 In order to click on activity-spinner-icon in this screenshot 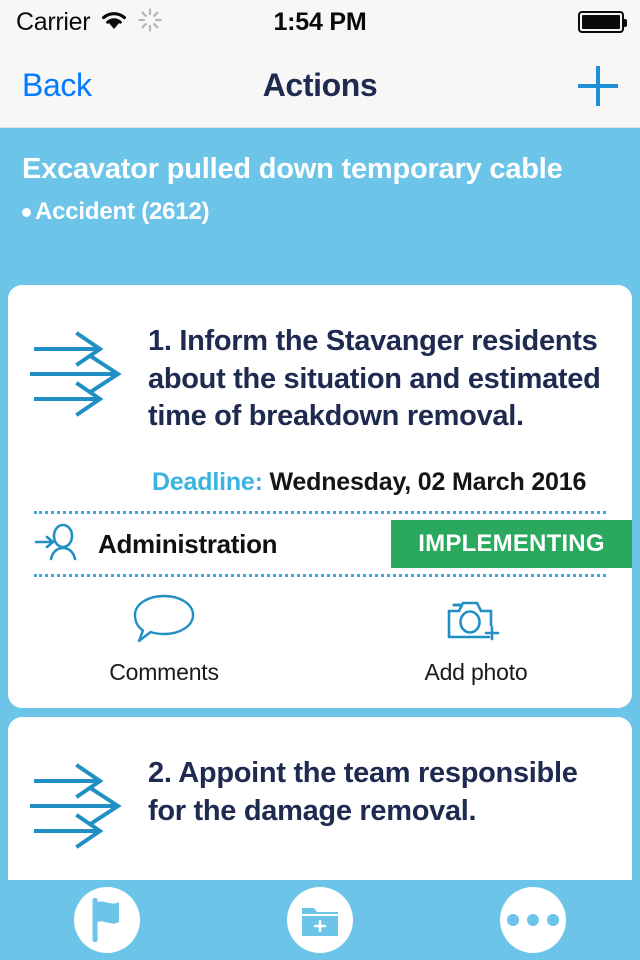, I will do `click(150, 22)`.